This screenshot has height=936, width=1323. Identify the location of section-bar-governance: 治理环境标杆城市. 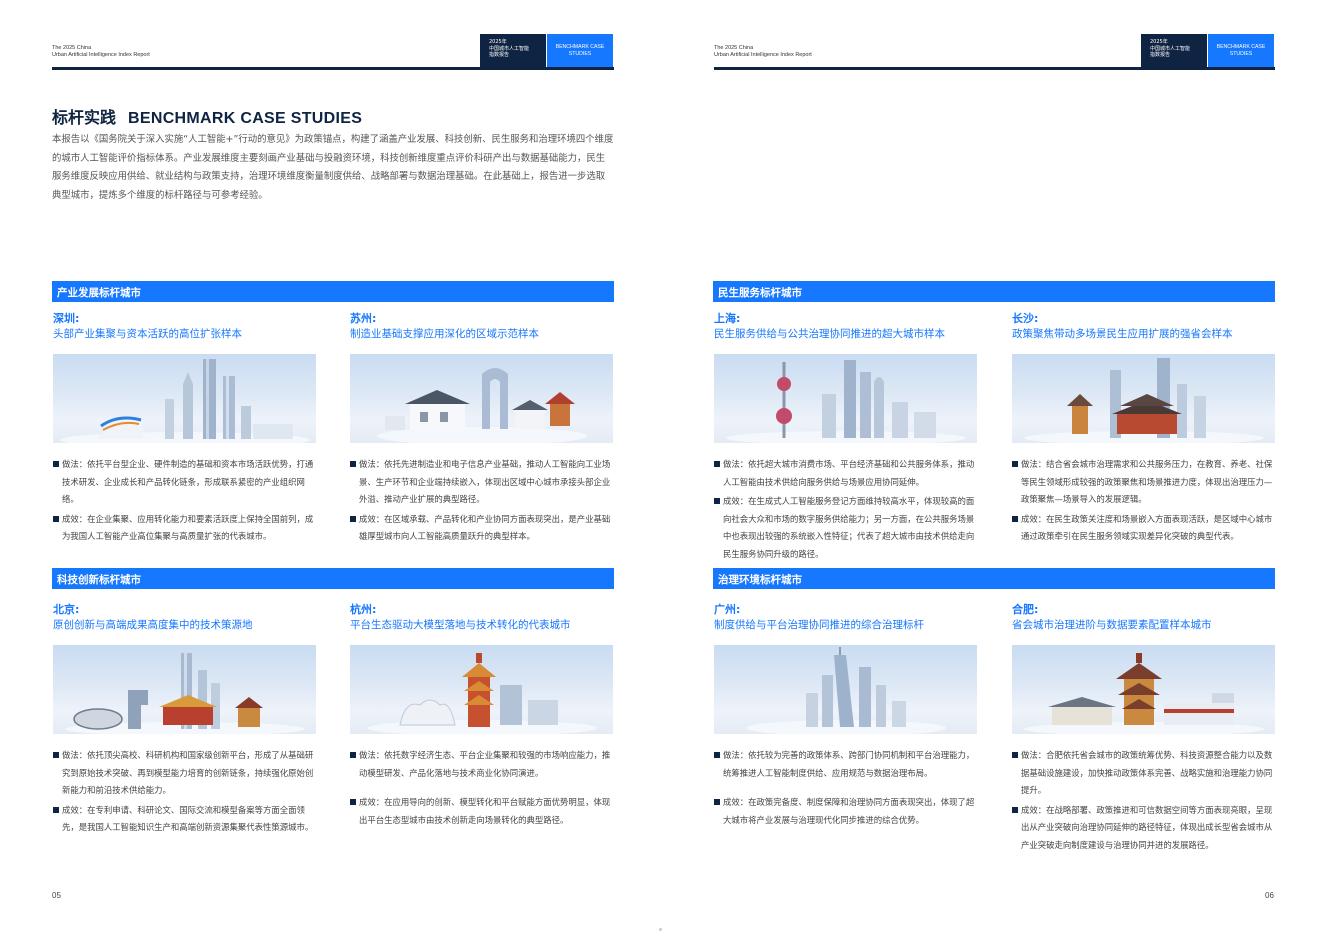
(994, 578).